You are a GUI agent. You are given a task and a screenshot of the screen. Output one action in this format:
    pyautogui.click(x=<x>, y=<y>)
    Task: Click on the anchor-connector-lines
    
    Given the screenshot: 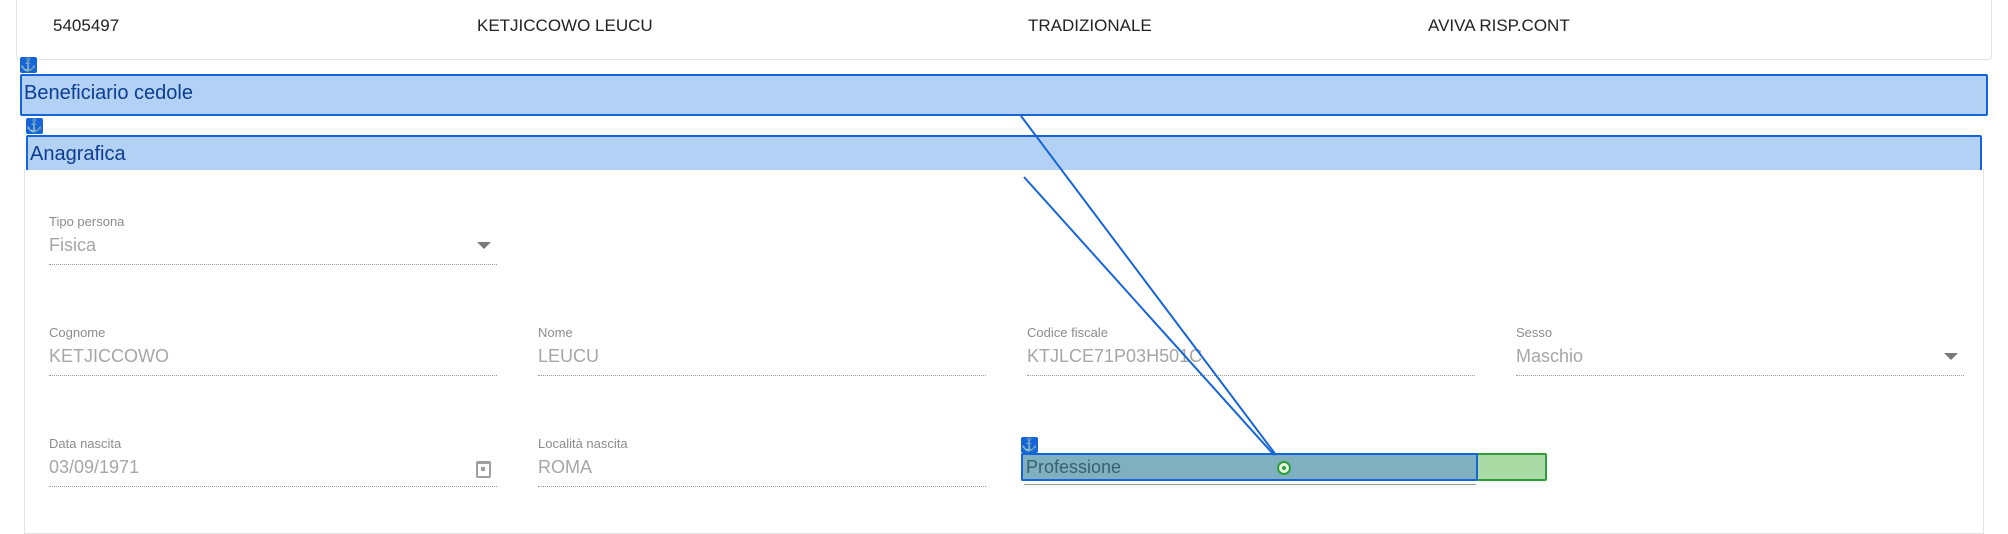 What is the action you would take?
    pyautogui.click(x=1148, y=285)
    